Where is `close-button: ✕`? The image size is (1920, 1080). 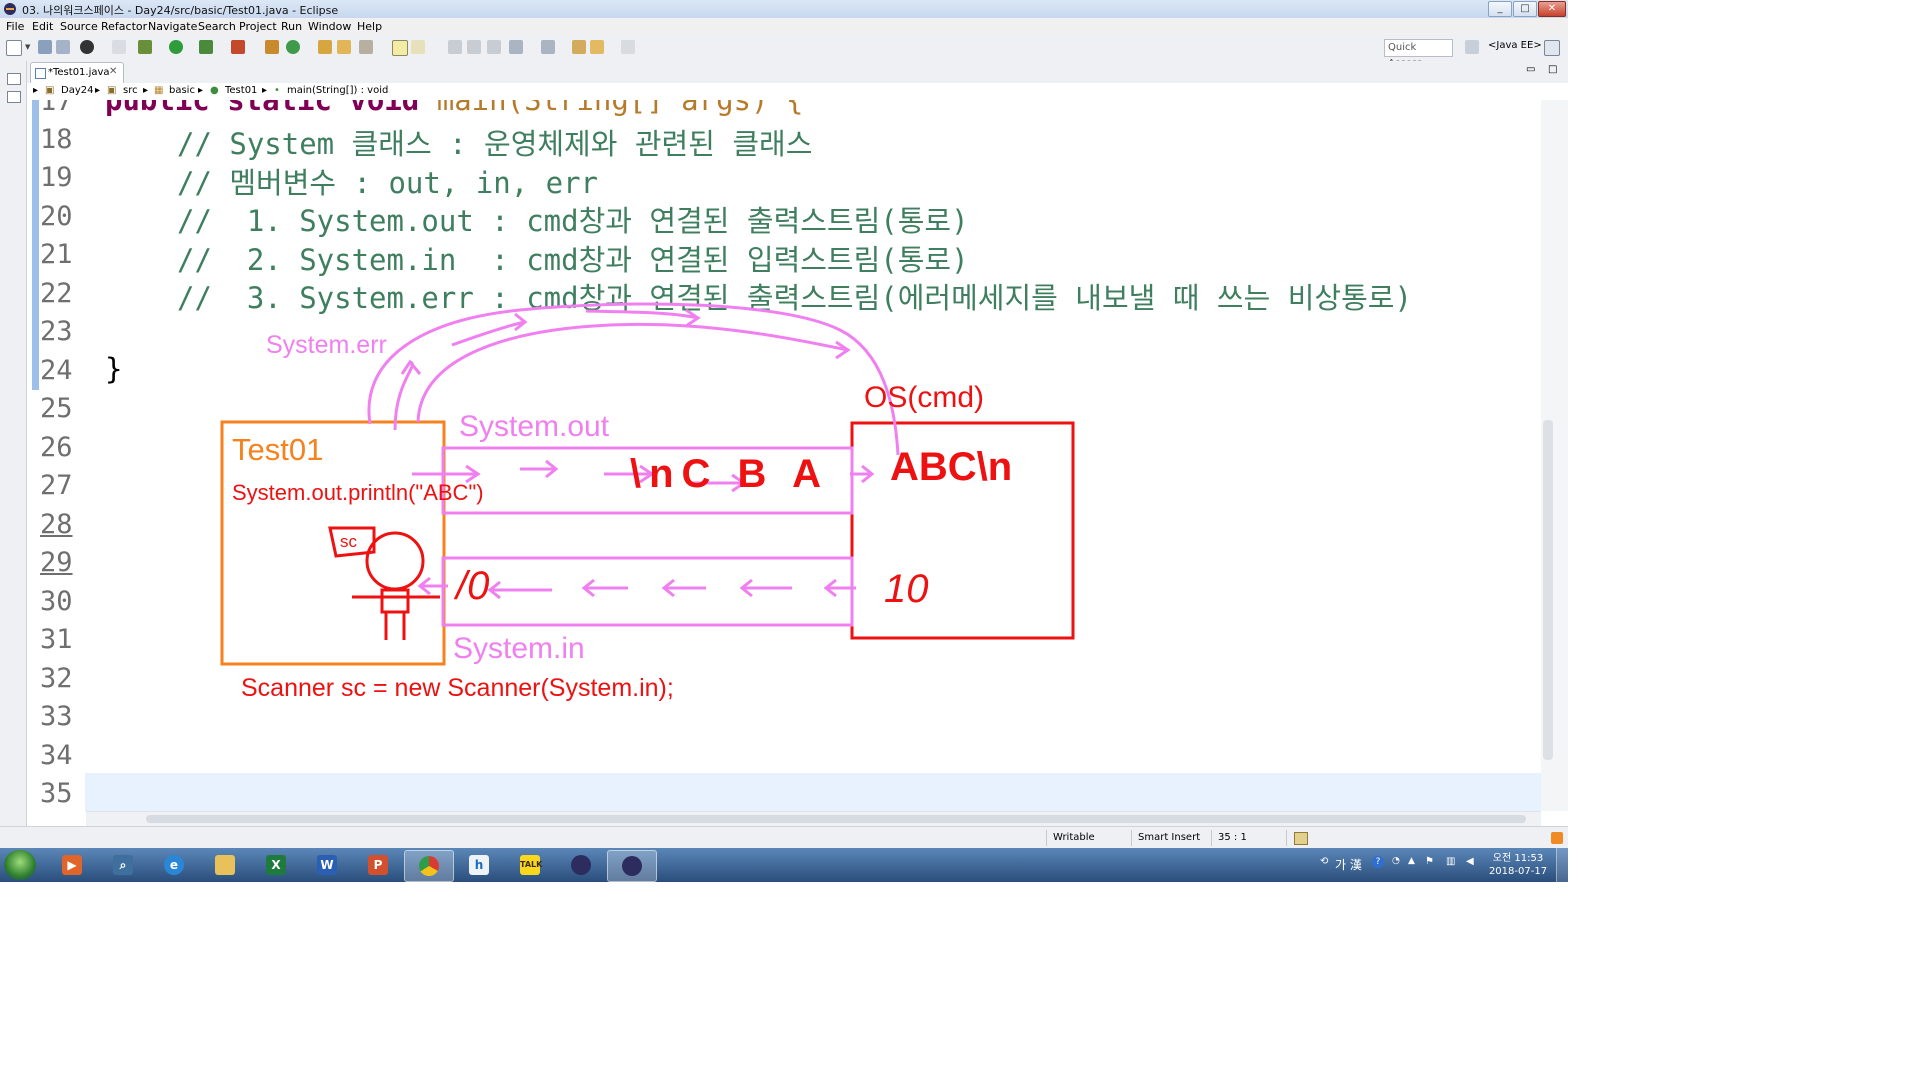
close-button: ✕ is located at coordinates (1552, 9).